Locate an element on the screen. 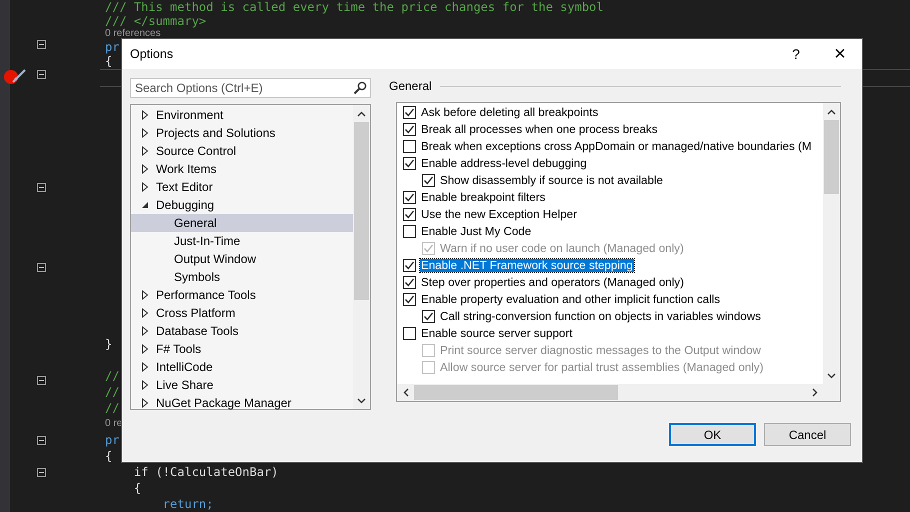  option-label: Enable property evaluation and other implicit function calls is located at coordinates (571, 299).